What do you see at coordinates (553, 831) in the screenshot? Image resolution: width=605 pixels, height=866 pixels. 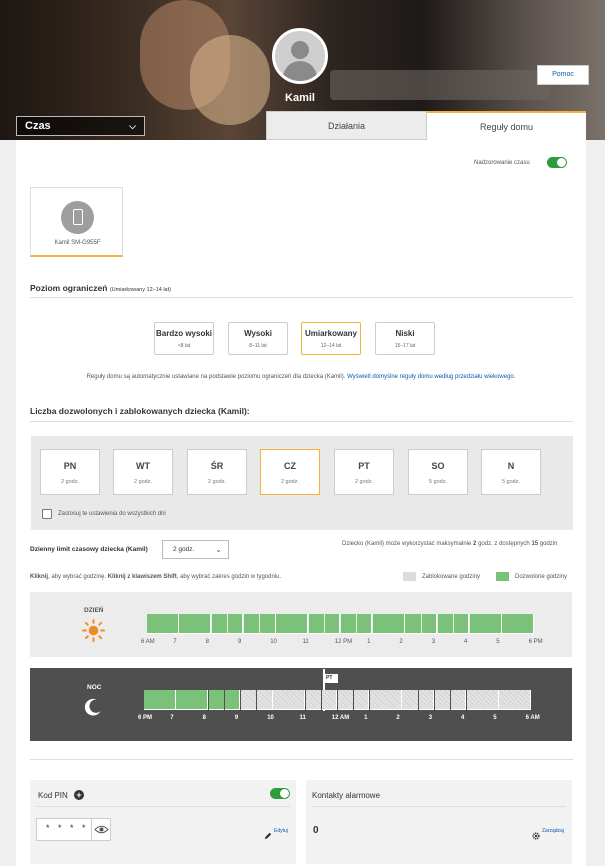 I see `manage-contacts-link: Zarządzaj` at bounding box center [553, 831].